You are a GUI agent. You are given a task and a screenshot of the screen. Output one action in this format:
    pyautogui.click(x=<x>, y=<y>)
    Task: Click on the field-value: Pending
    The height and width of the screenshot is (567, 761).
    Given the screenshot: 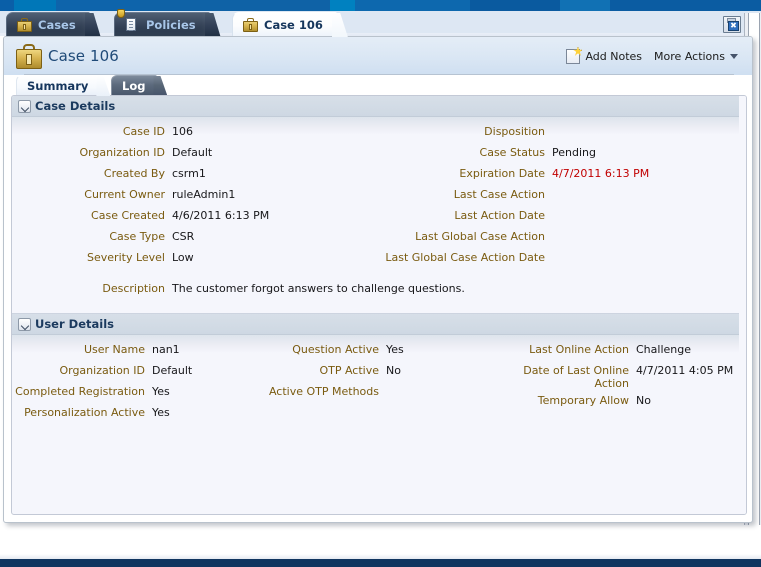 What is the action you would take?
    pyautogui.click(x=574, y=152)
    